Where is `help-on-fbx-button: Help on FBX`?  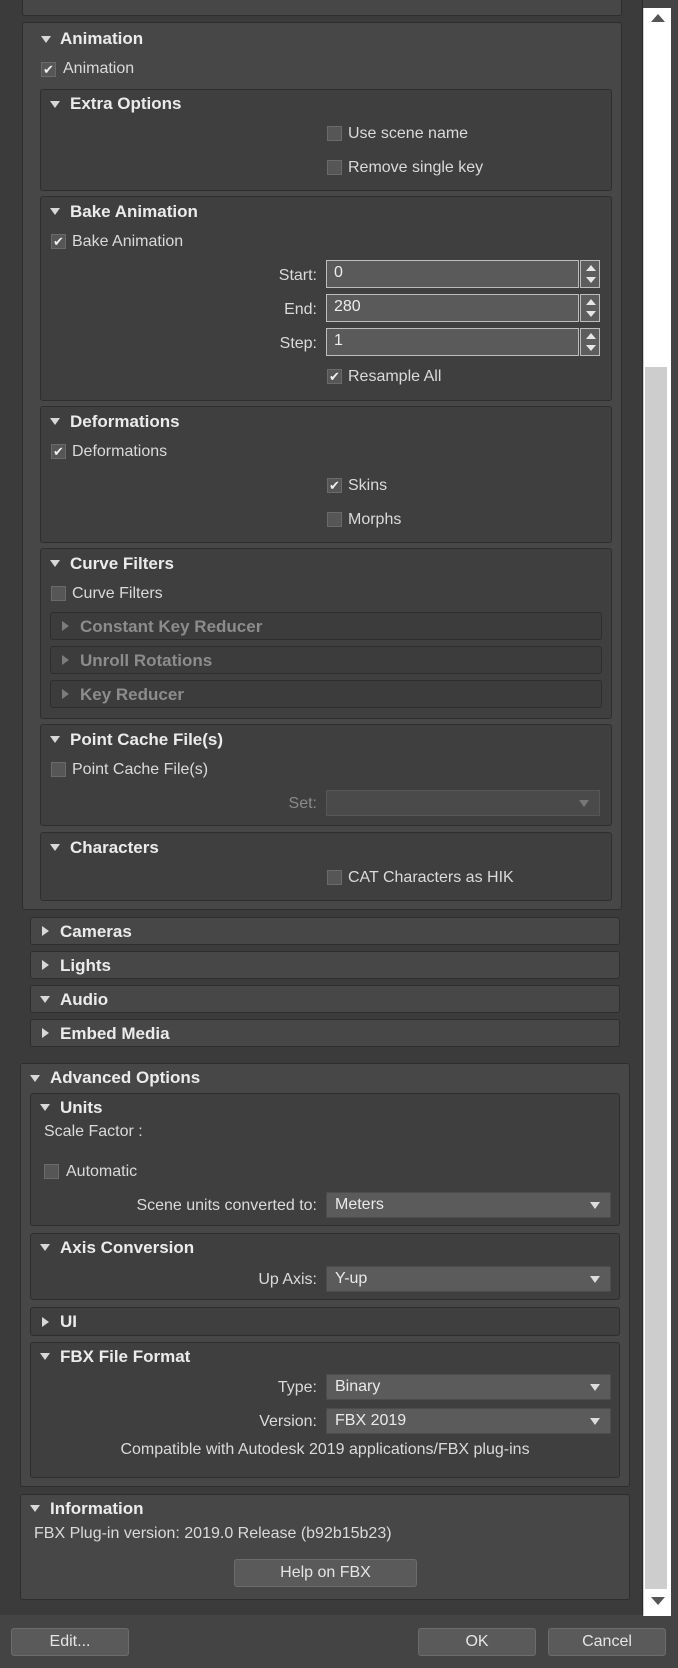 help-on-fbx-button: Help on FBX is located at coordinates (325, 1573).